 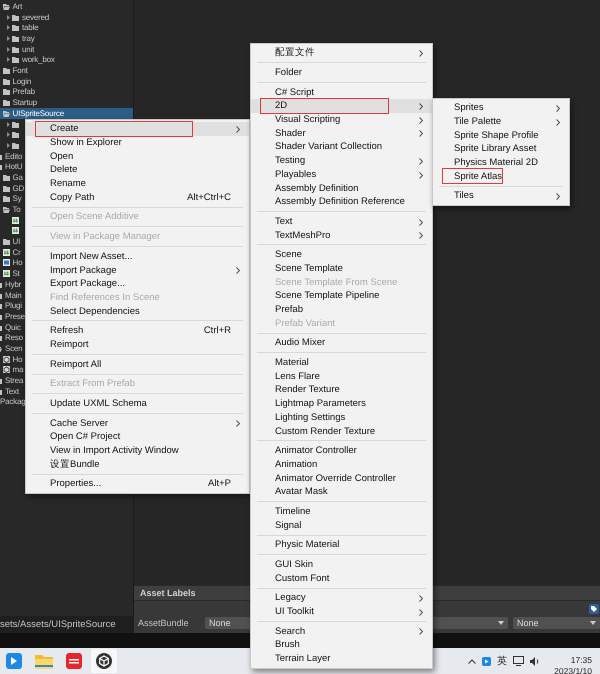 What do you see at coordinates (218, 330) in the screenshot?
I see `shortcut-label: Ctrl+R` at bounding box center [218, 330].